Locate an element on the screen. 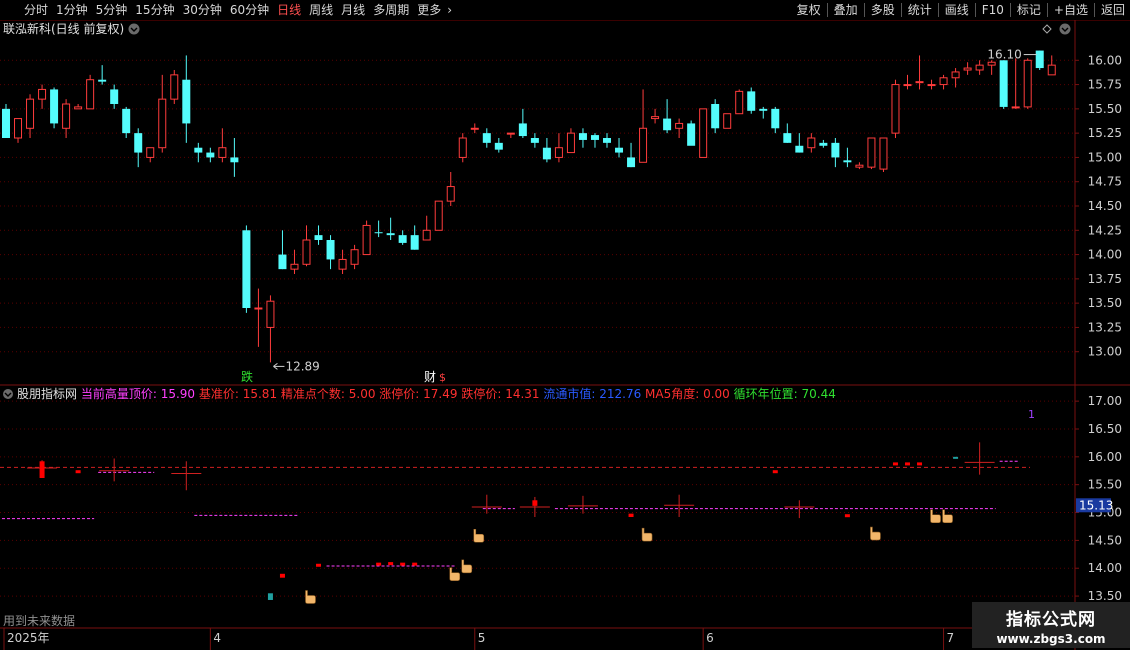 The image size is (1130, 650). indicator-corner-mark: 1 is located at coordinates (1031, 414).